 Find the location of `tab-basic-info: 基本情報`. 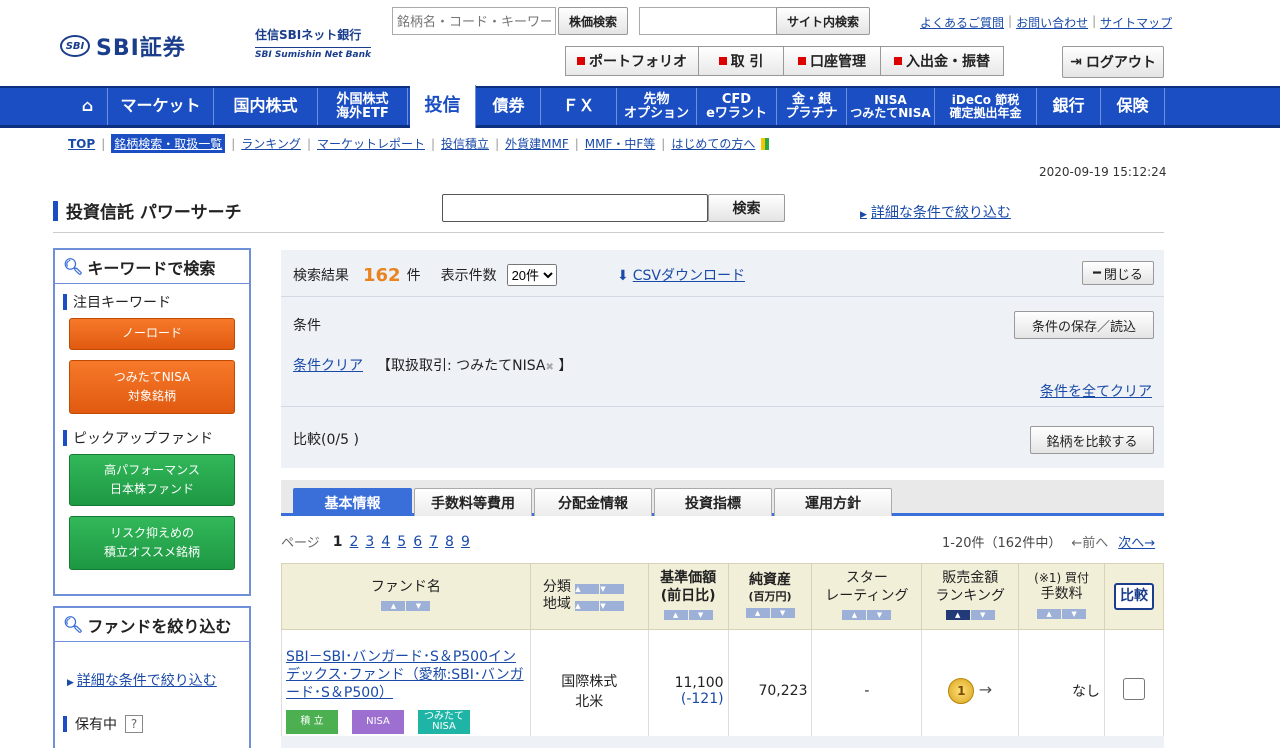

tab-basic-info: 基本情報 is located at coordinates (352, 502).